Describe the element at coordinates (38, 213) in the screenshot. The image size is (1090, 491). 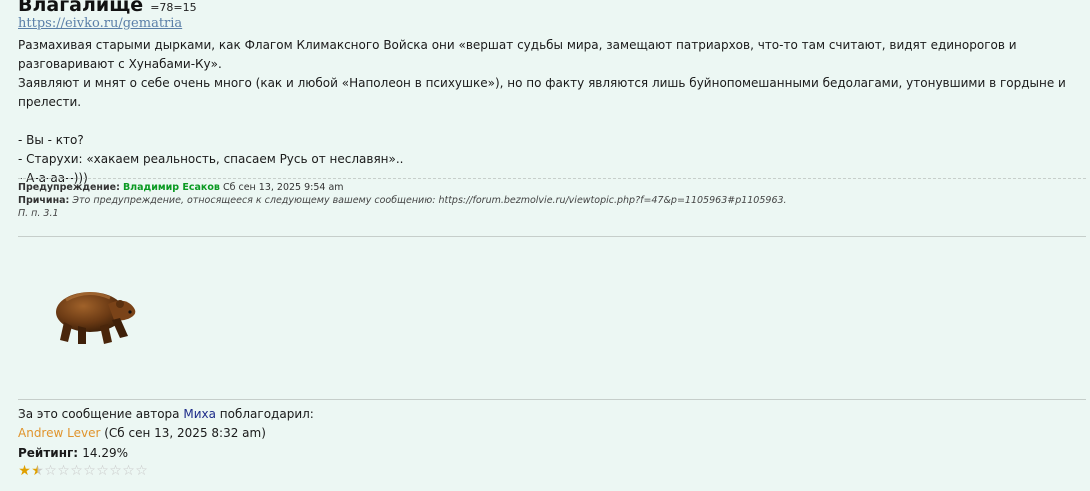
I see `clause-text: П. п. 3.1` at that location.